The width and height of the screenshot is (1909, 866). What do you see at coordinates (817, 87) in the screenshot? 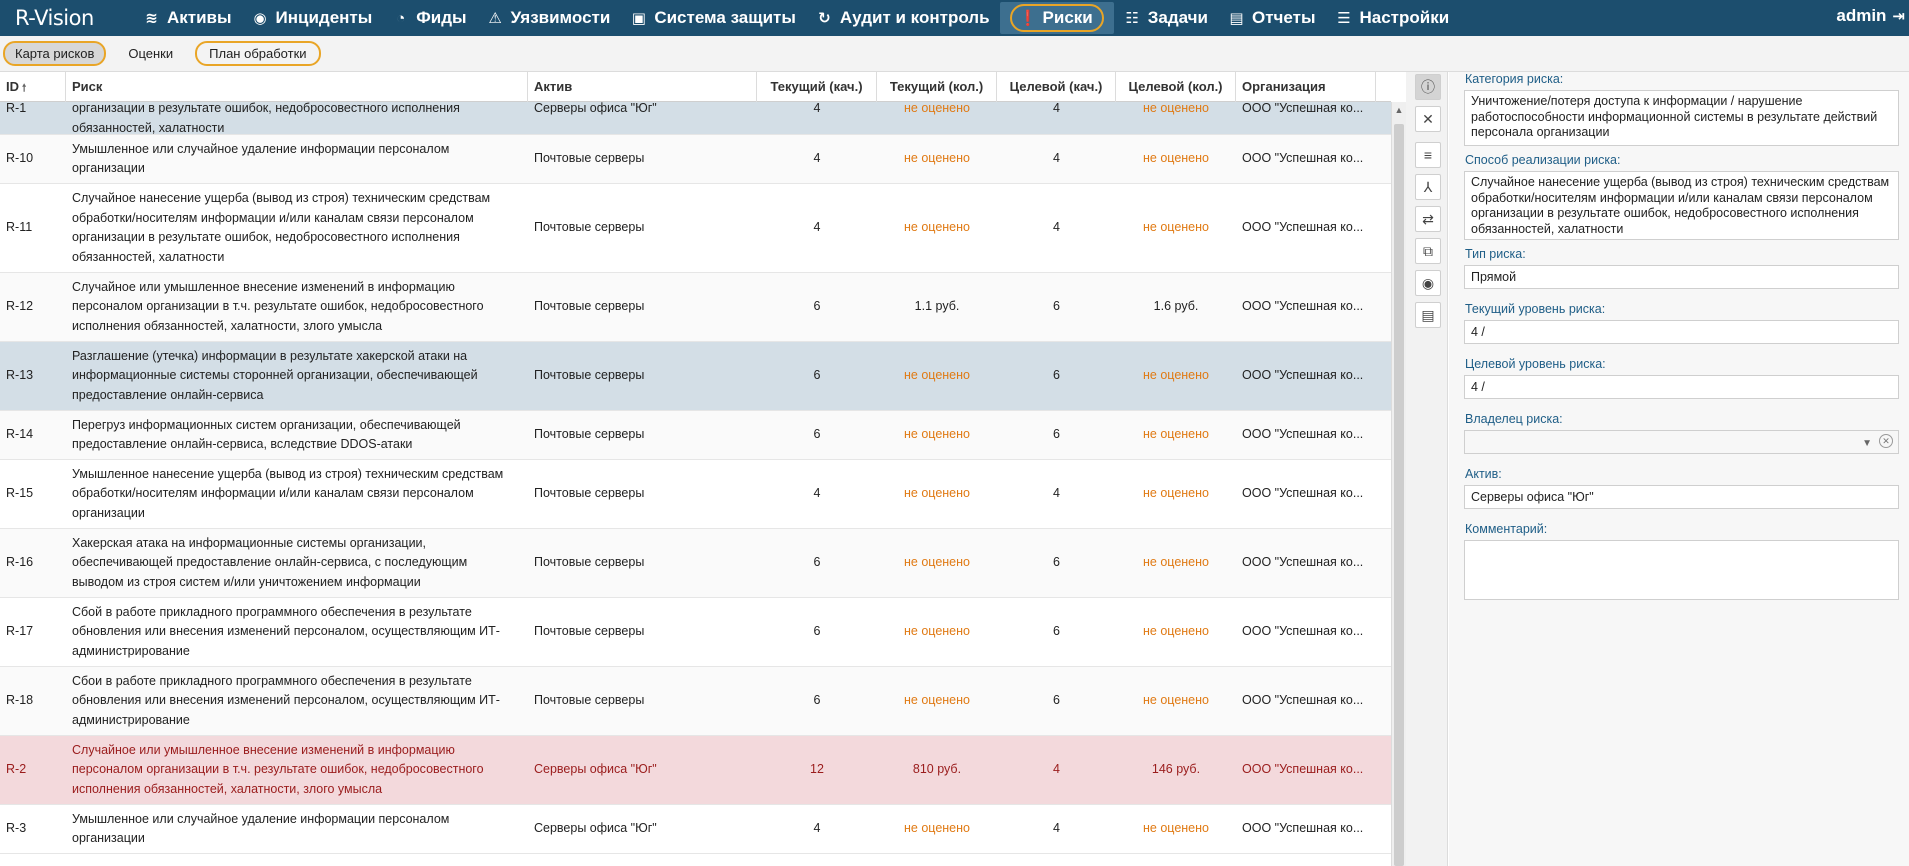
I see `column-header-current-qual: Текущий (кач.)` at bounding box center [817, 87].